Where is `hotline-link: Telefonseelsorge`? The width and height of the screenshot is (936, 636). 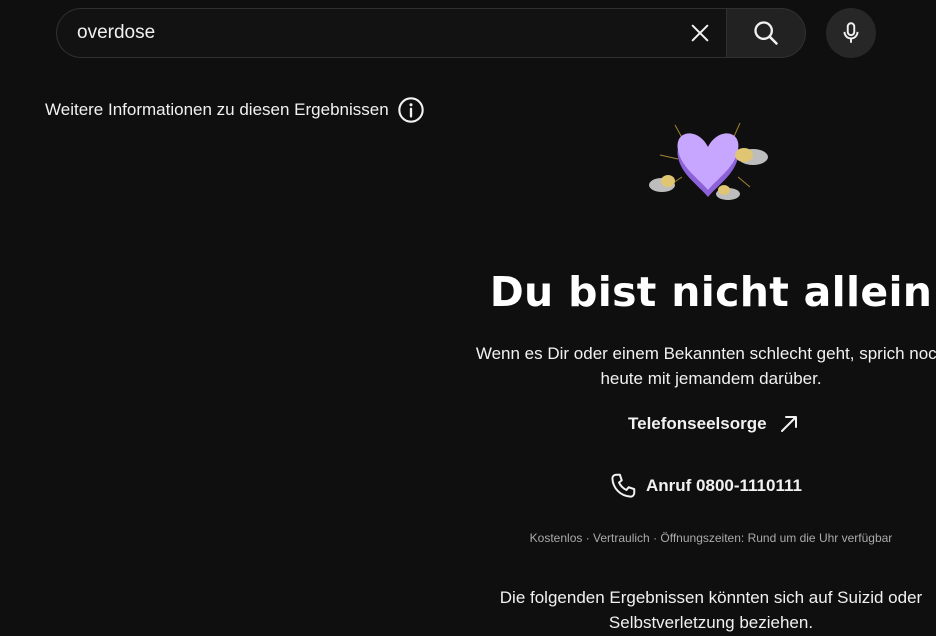 hotline-link: Telefonseelsorge is located at coordinates (714, 424).